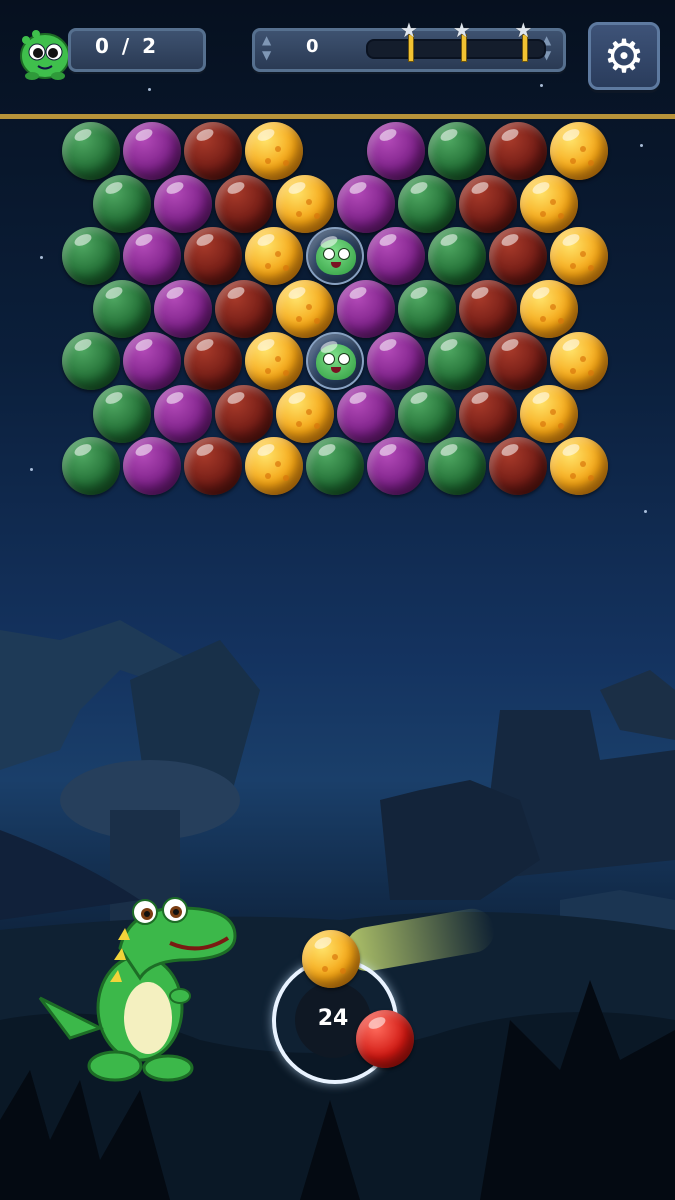 The height and width of the screenshot is (1200, 675). What do you see at coordinates (337, 59) in the screenshot?
I see `top-hud: 0 / 2 ▲ ▼ ▲ ▼ 0 ★ ★ ★ ⚙` at bounding box center [337, 59].